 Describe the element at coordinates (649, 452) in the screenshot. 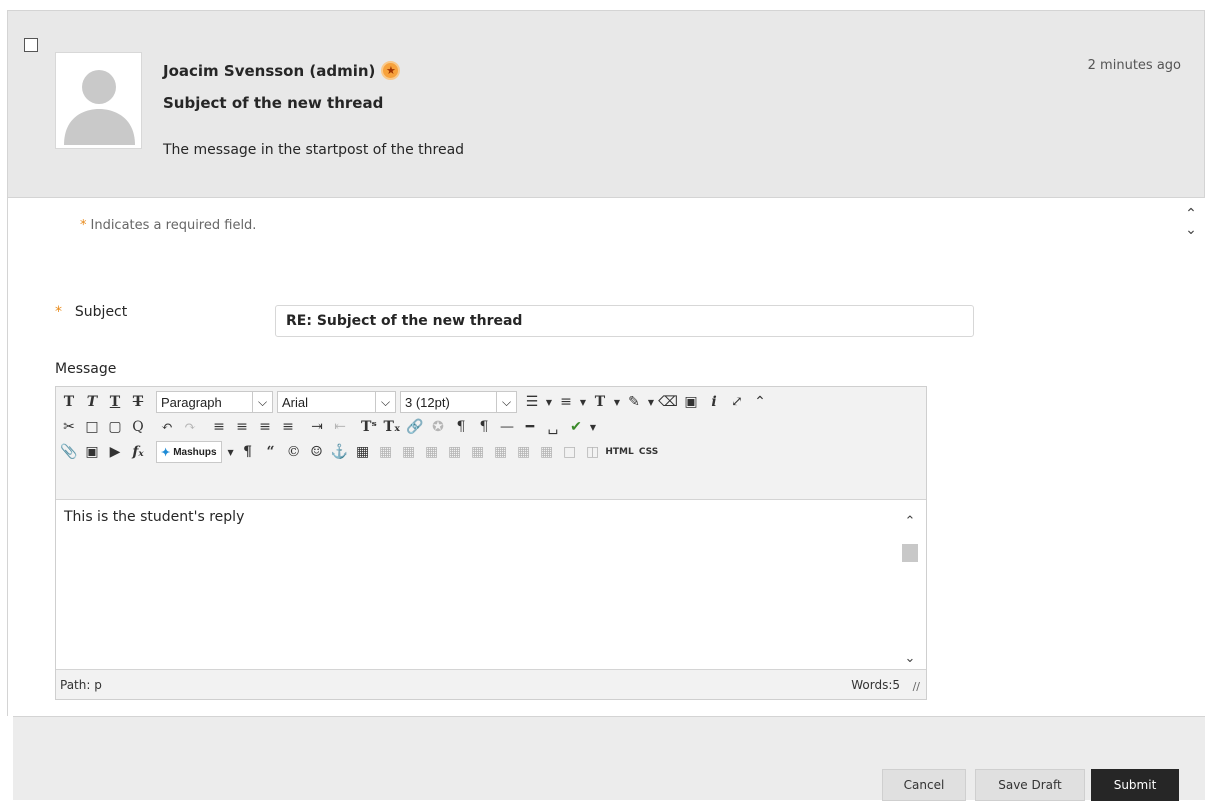

I see `css-button: CSS` at that location.